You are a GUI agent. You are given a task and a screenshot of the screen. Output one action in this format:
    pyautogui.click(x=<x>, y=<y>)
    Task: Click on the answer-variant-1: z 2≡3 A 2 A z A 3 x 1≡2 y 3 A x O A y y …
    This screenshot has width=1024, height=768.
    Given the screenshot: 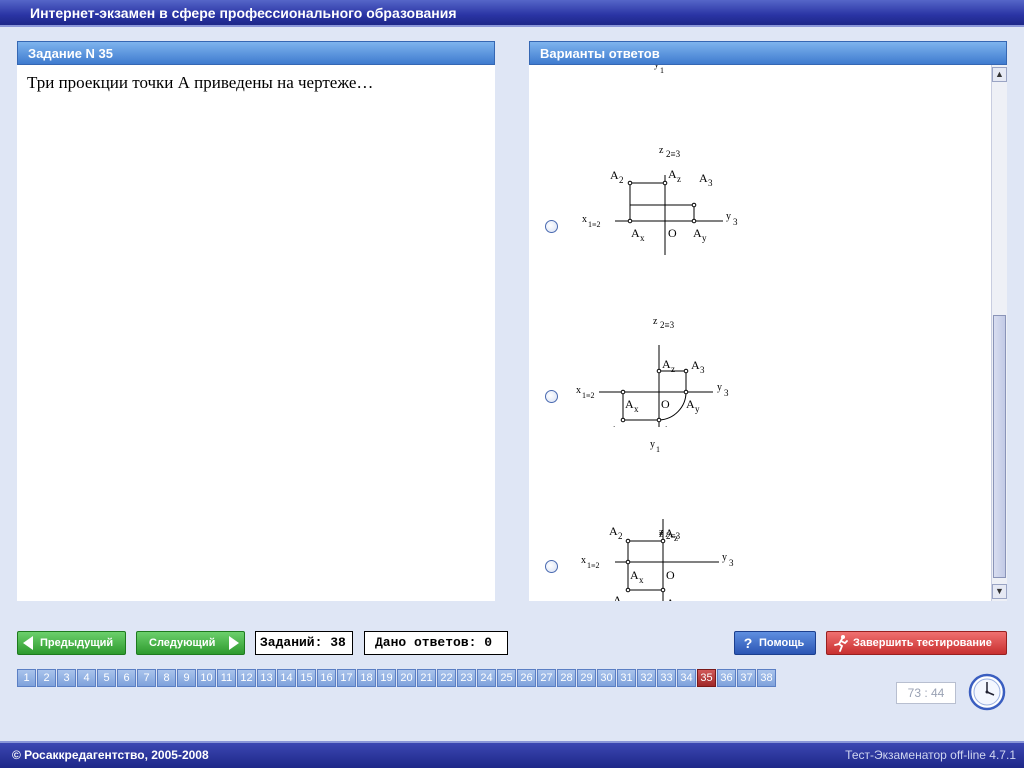 What is the action you would take?
    pyautogui.click(x=759, y=180)
    